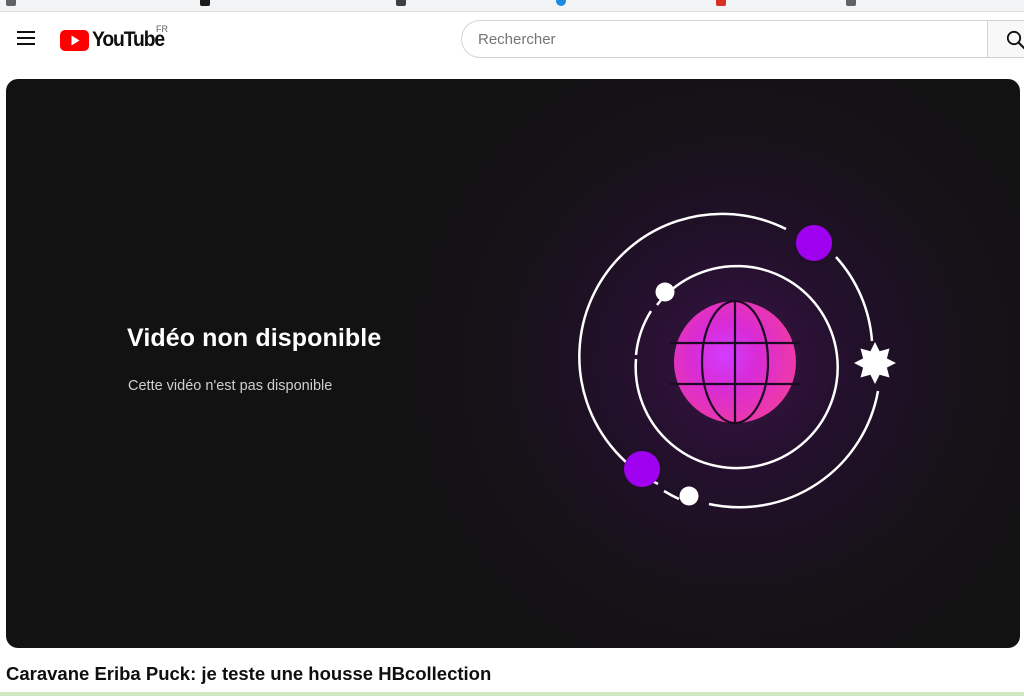  I want to click on masthead: YouTube FR, so click(512, 40).